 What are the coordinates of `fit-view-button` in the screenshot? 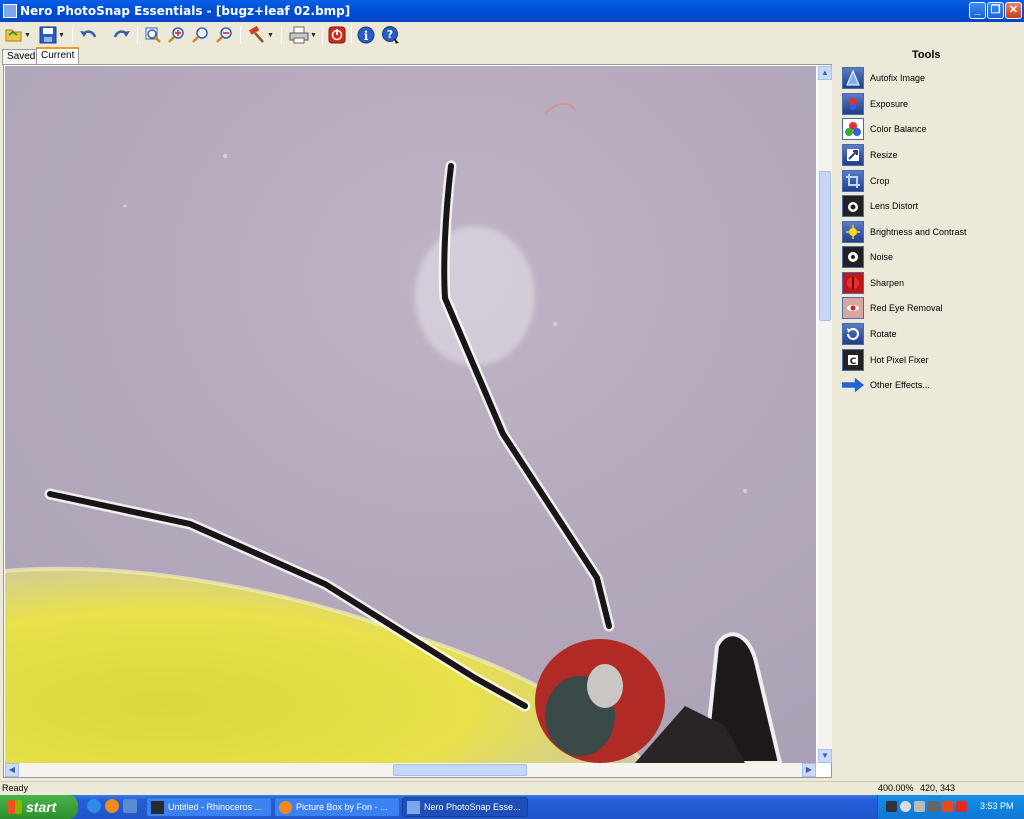 It's located at (153, 35).